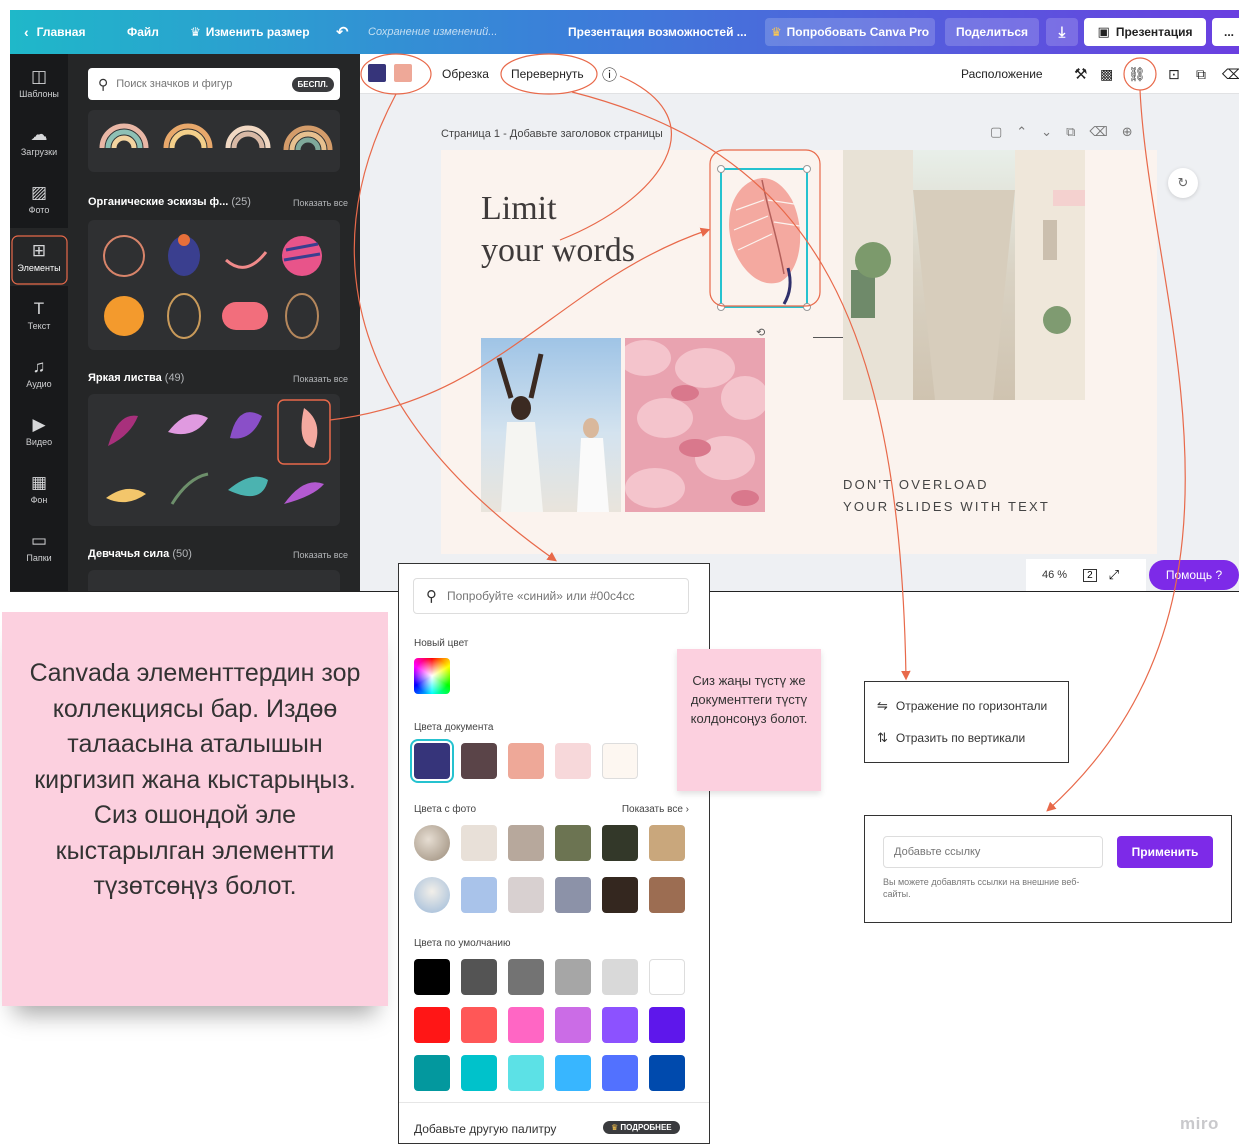 The width and height of the screenshot is (1239, 1144). What do you see at coordinates (39, 489) in the screenshot?
I see `rail-background: ▦ Фон` at bounding box center [39, 489].